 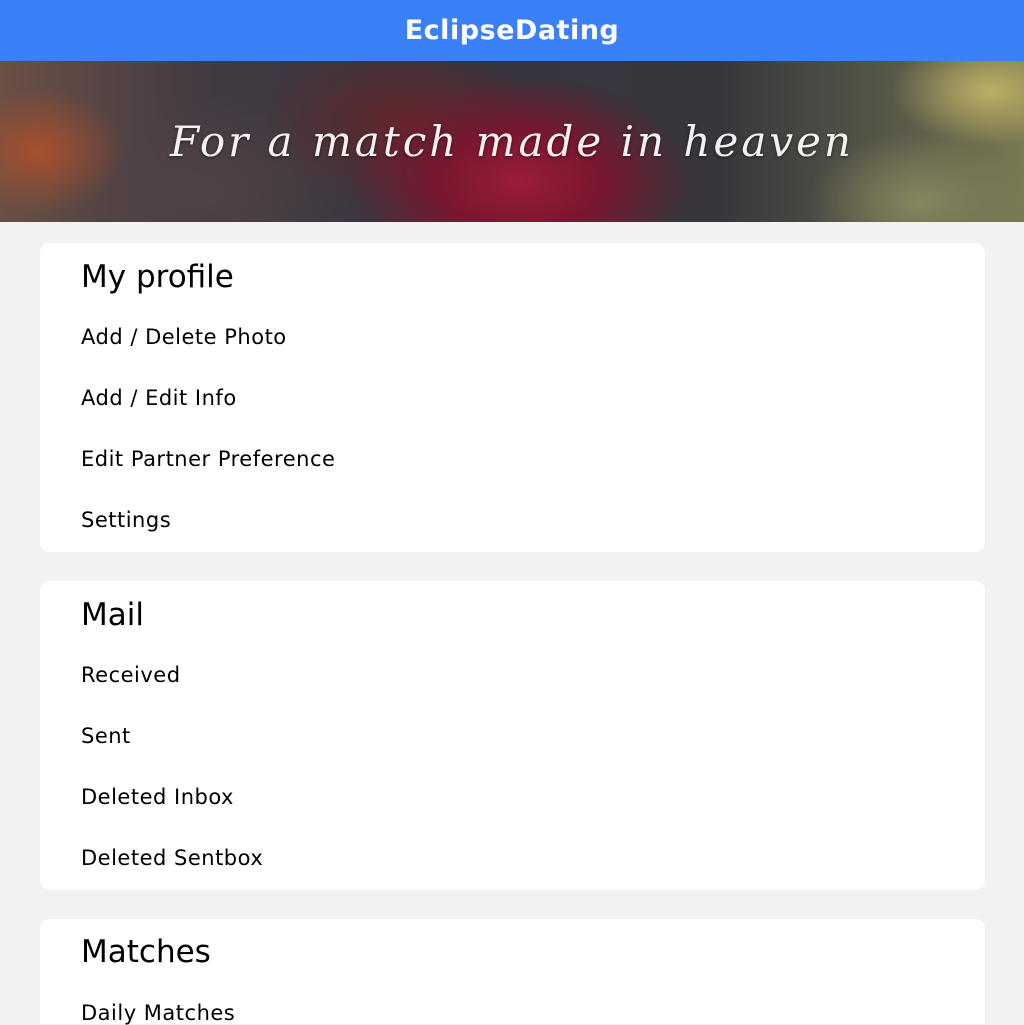 What do you see at coordinates (172, 858) in the screenshot?
I see `deleted-sentbox-item: Deleted Sentbox` at bounding box center [172, 858].